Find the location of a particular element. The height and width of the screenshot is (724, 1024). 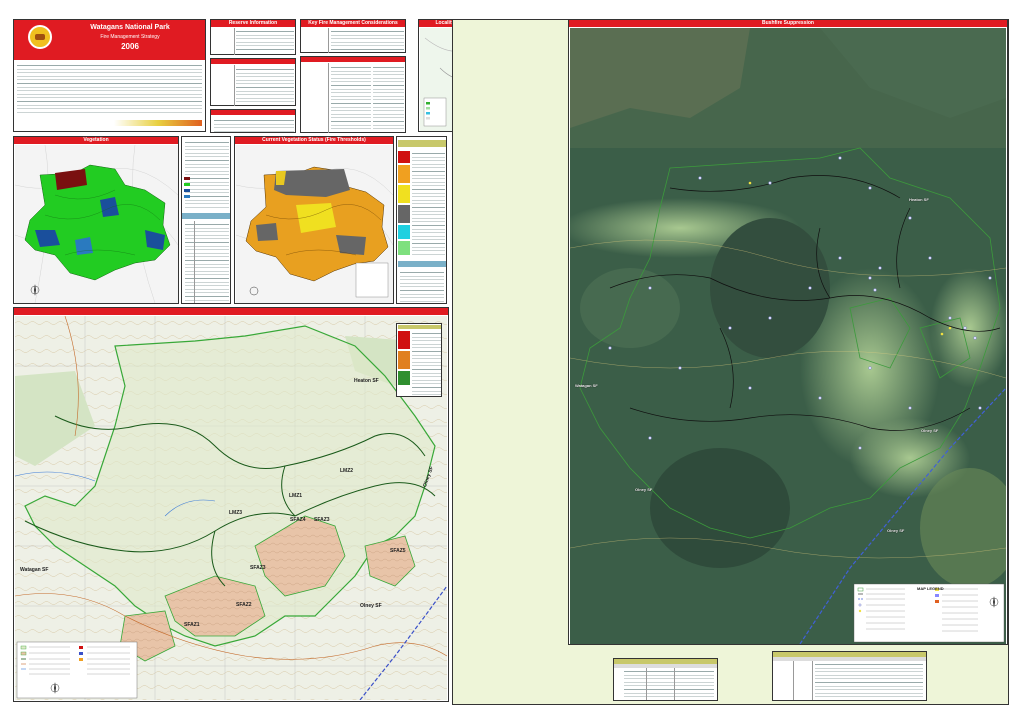

vegetation-panel: Vegetation is located at coordinates (96, 220).